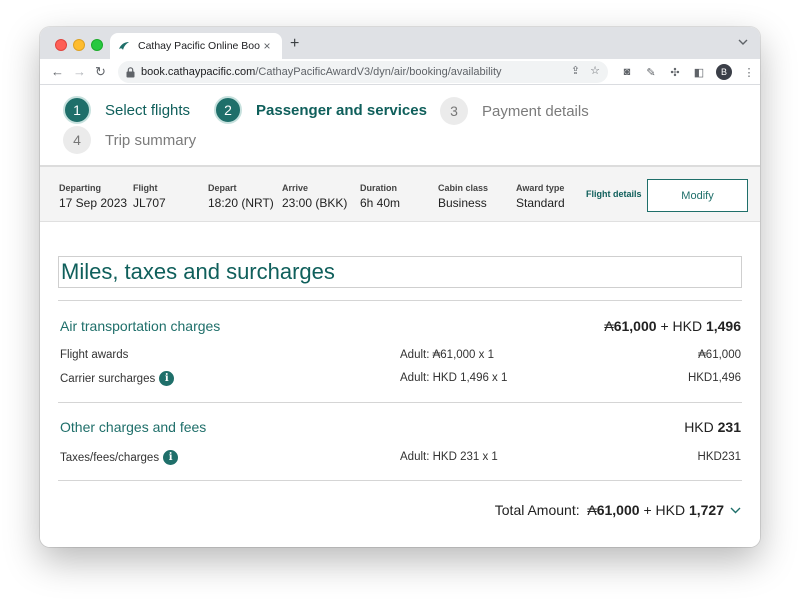 The height and width of the screenshot is (601, 800). I want to click on other-total-hkd: 231, so click(729, 427).